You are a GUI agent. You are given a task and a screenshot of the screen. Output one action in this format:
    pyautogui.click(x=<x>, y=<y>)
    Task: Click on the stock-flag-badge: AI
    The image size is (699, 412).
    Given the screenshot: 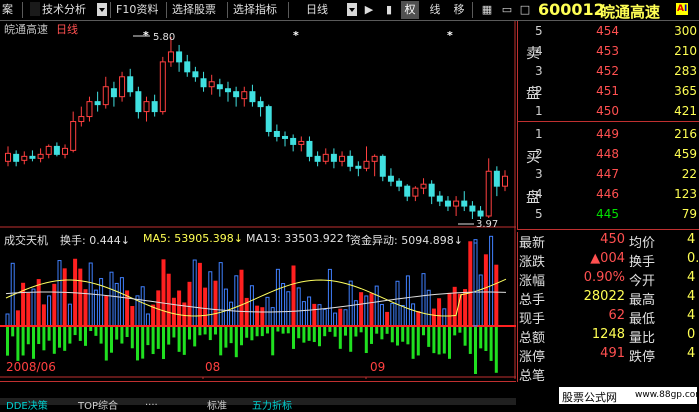 What is the action you would take?
    pyautogui.click(x=682, y=9)
    